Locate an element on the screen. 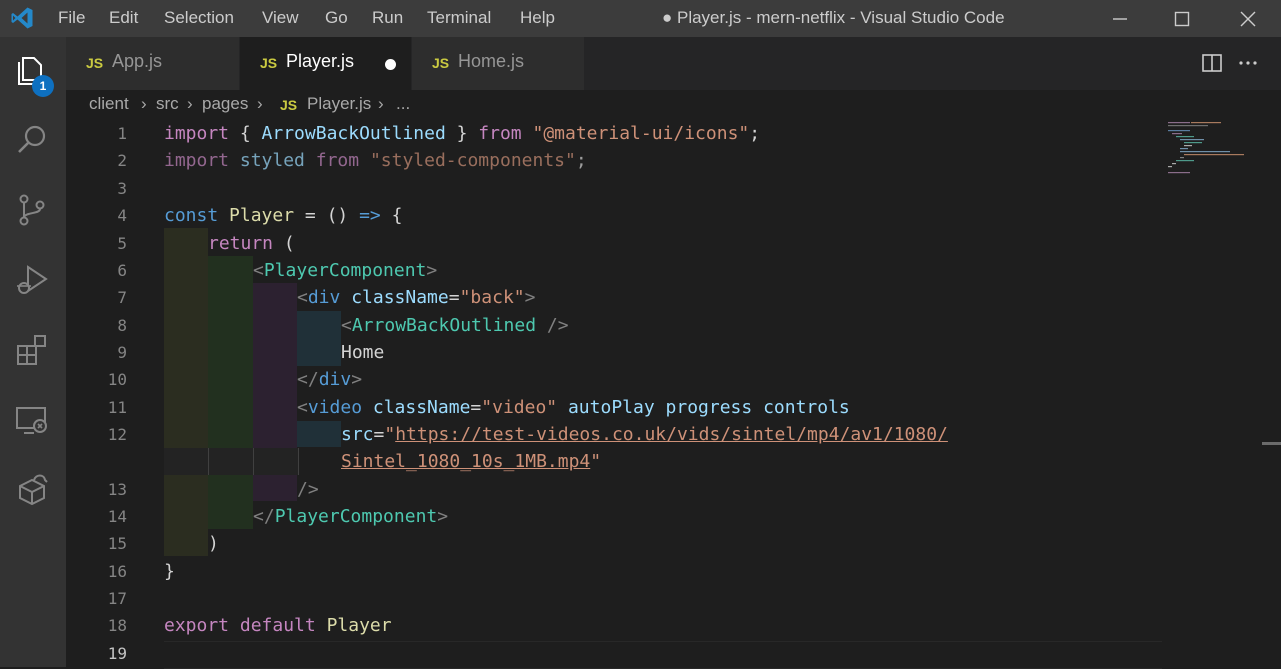 This screenshot has height=669, width=1281. breadcrumb-src: src is located at coordinates (167, 104).